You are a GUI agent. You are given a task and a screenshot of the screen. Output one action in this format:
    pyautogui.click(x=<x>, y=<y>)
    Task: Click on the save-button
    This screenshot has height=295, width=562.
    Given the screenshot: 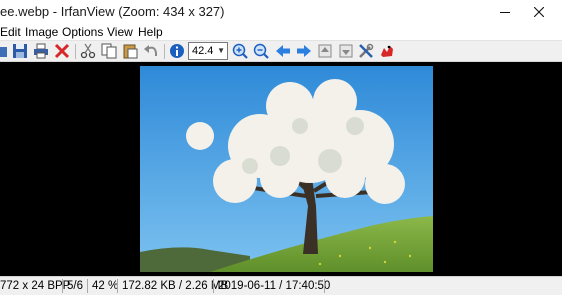 What is the action you would take?
    pyautogui.click(x=20, y=51)
    